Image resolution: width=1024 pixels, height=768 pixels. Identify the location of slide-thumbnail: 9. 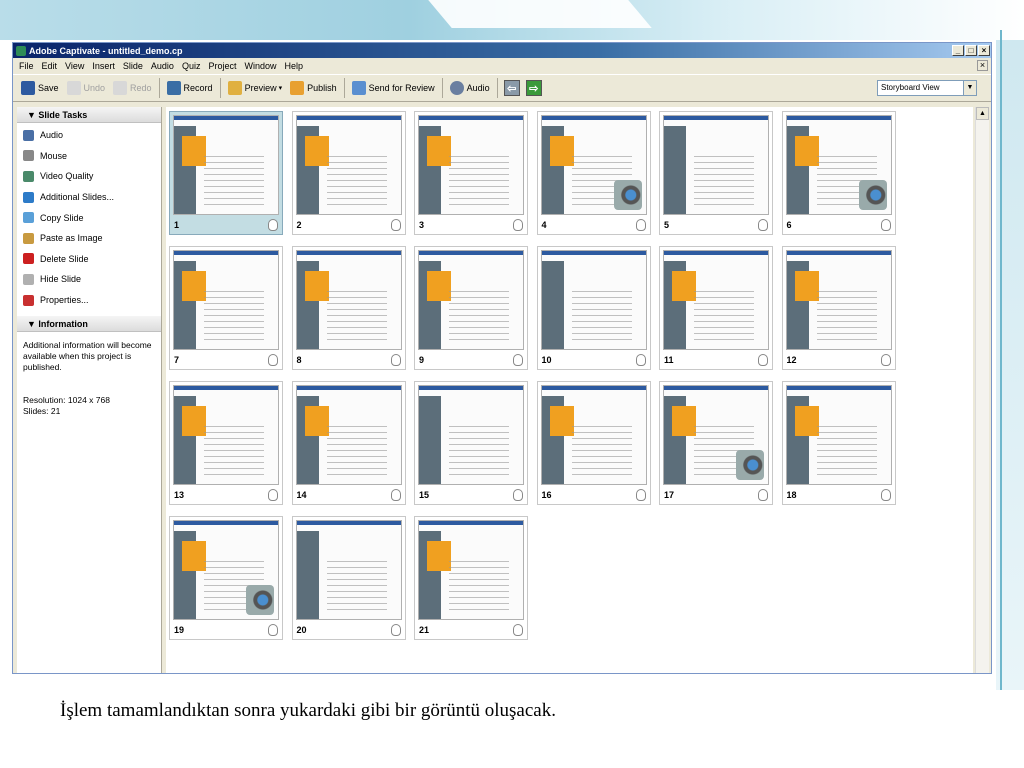
(471, 308).